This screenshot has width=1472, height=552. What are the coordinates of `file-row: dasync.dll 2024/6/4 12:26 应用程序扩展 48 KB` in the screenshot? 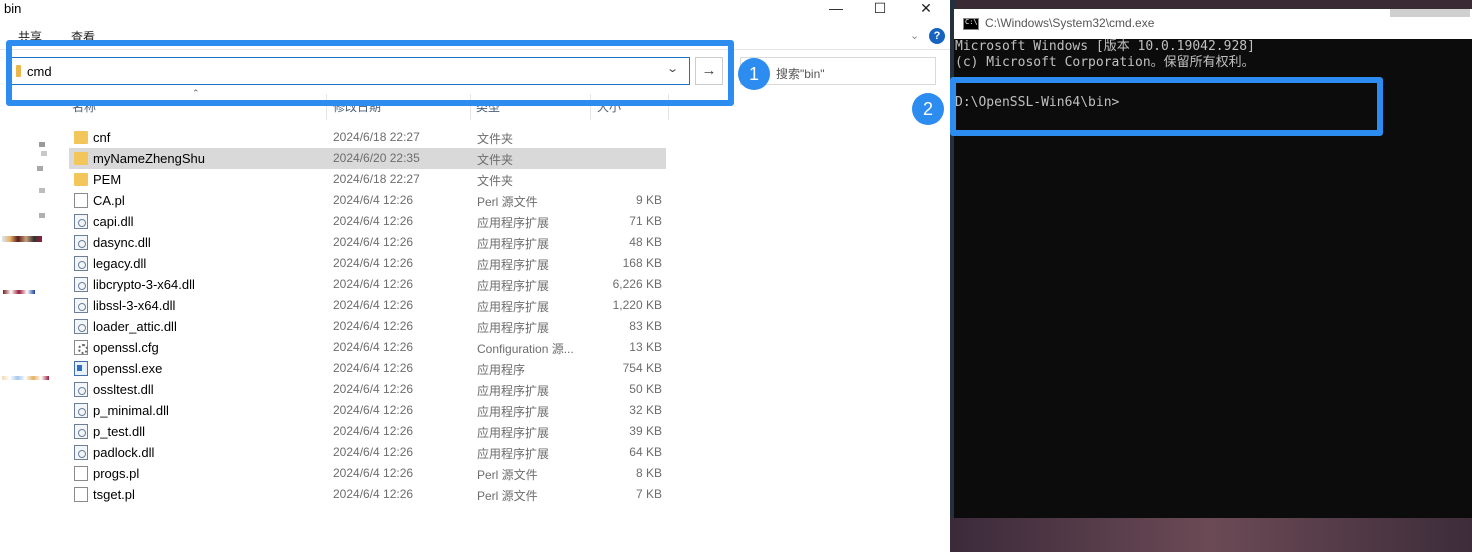 It's located at (369, 242).